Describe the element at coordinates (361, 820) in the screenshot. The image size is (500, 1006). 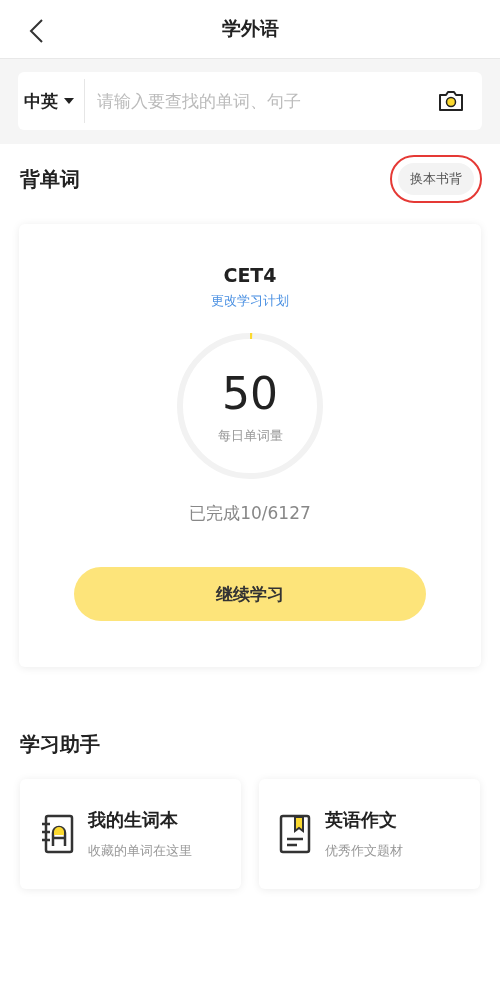
I see `tool-title: 英语作文` at that location.